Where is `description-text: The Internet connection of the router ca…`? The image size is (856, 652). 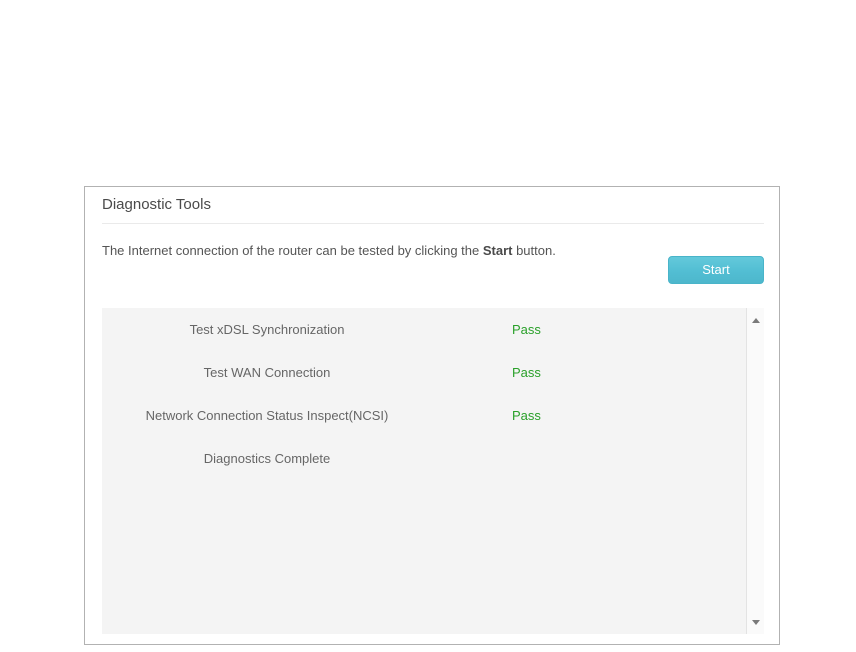
description-text: The Internet connection of the router ca… is located at coordinates (329, 250).